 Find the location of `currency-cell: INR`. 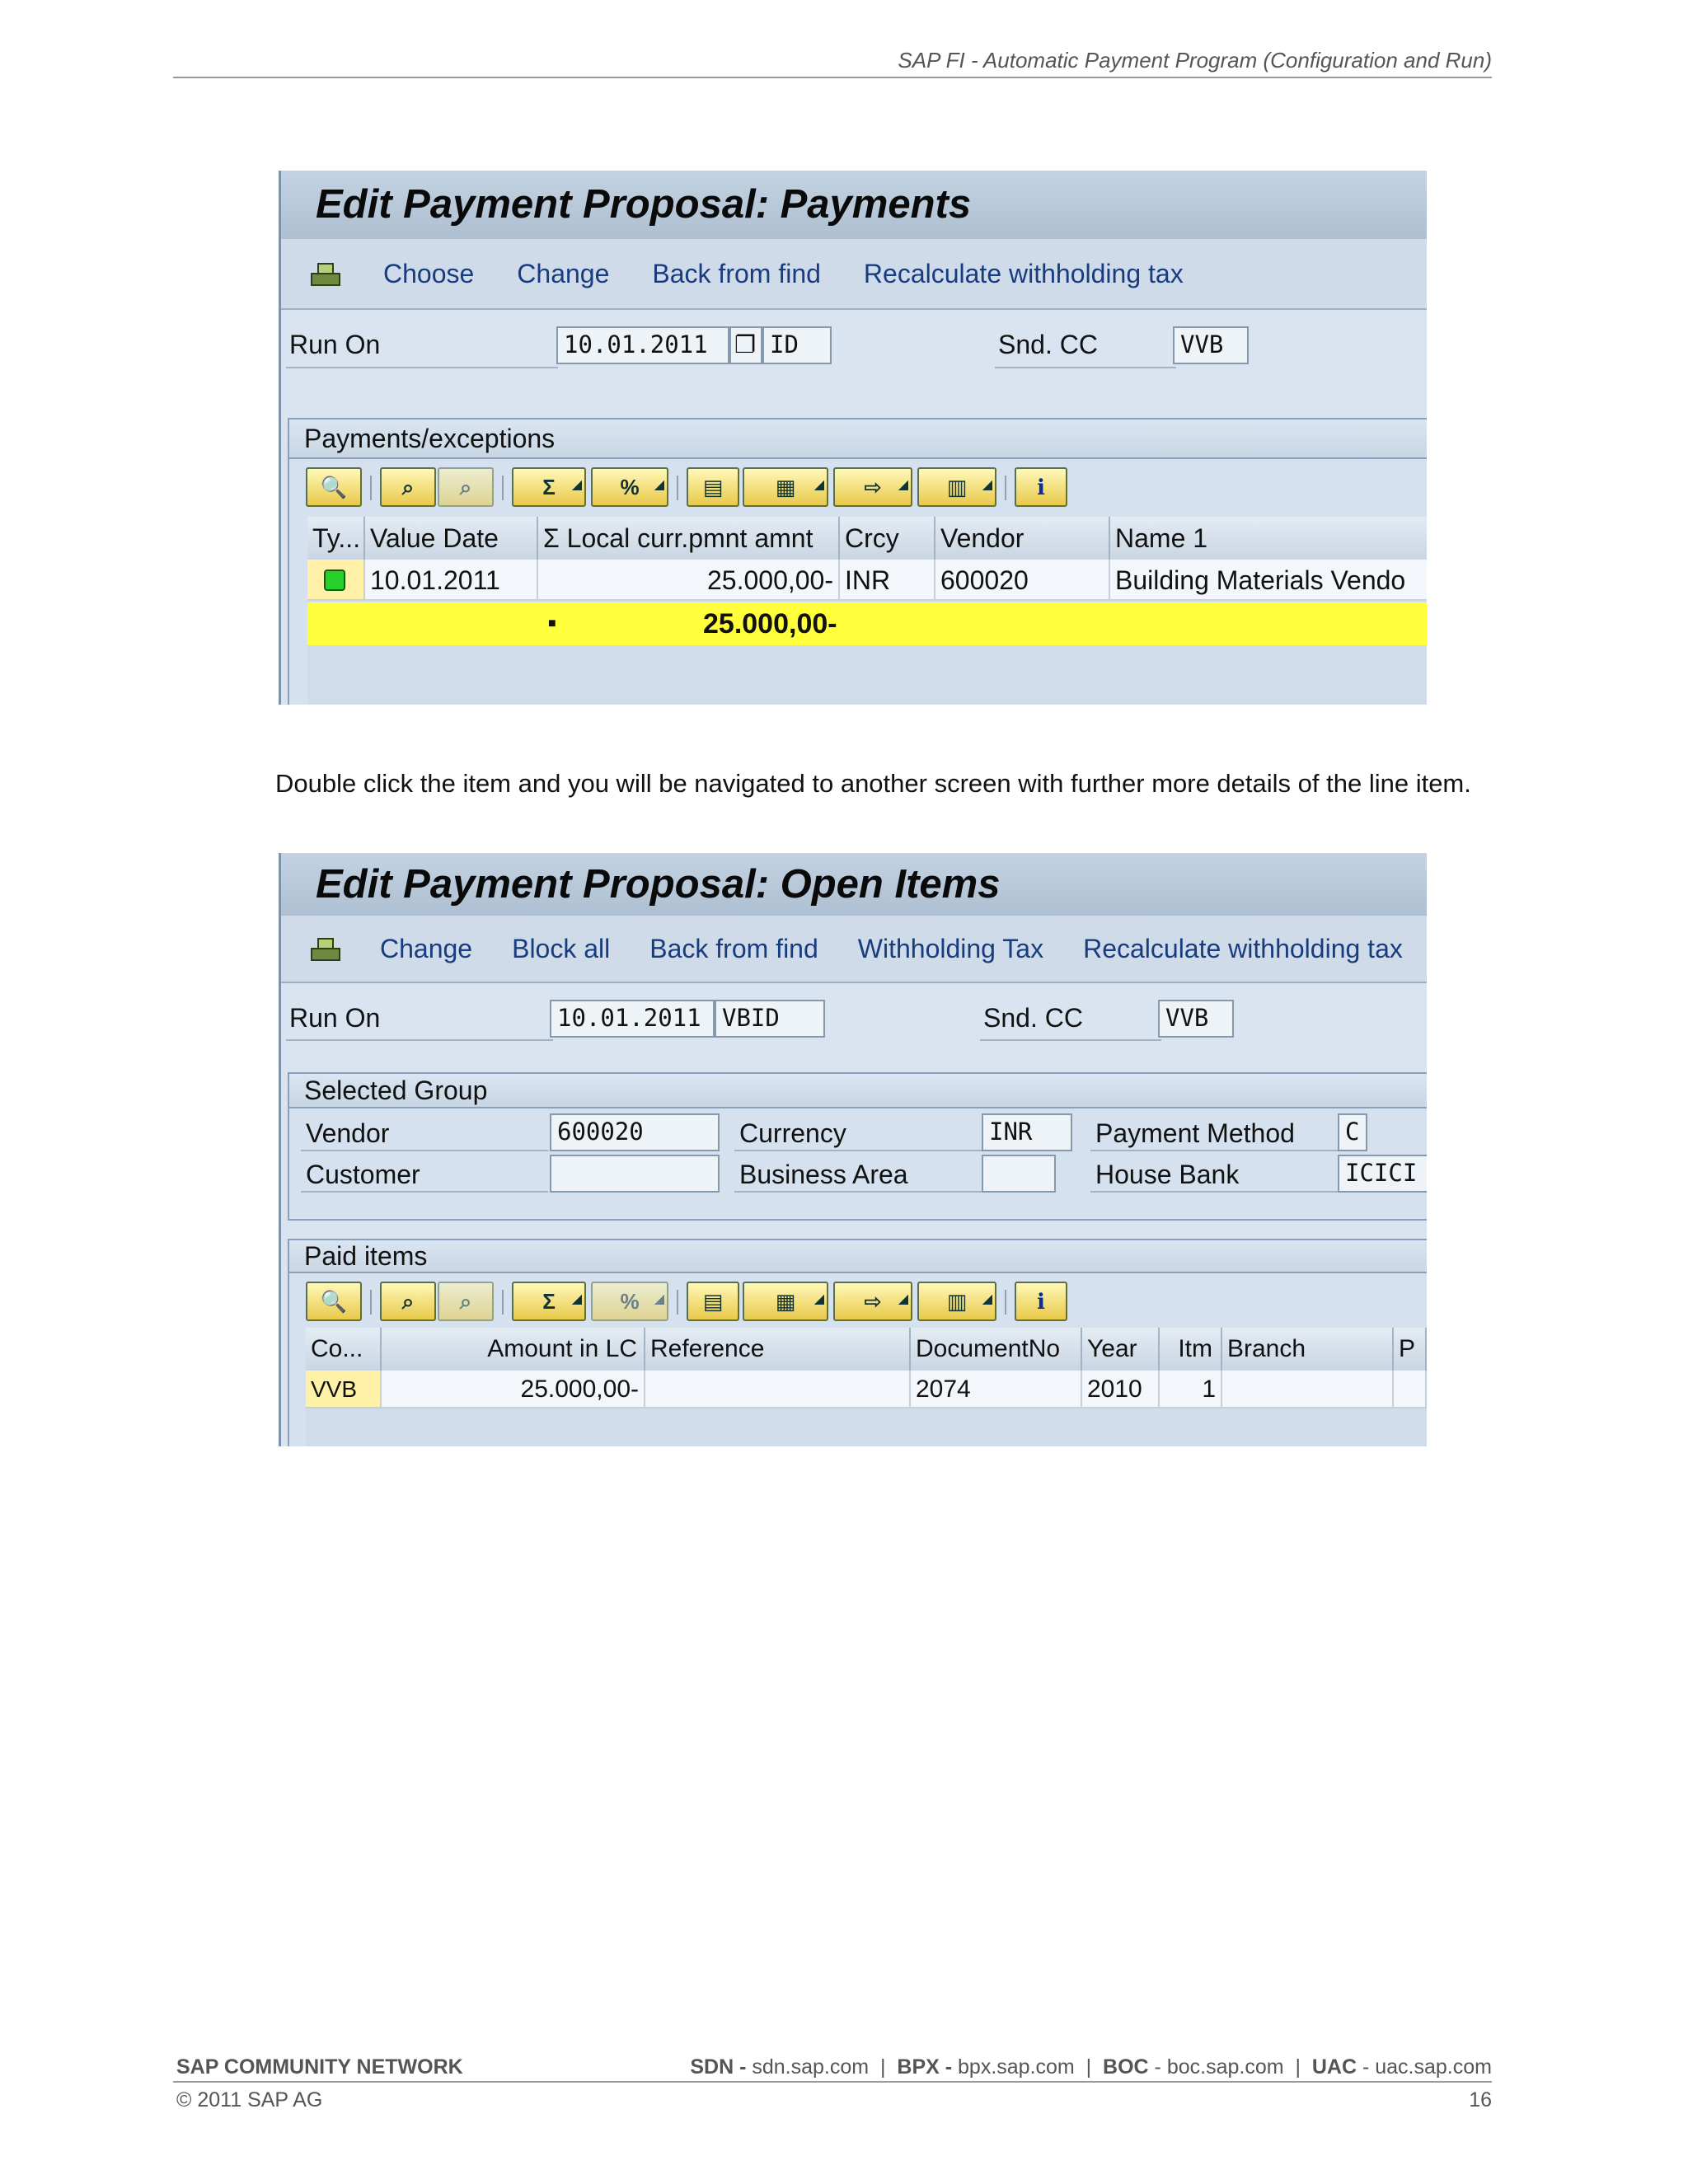

currency-cell: INR is located at coordinates (888, 580).